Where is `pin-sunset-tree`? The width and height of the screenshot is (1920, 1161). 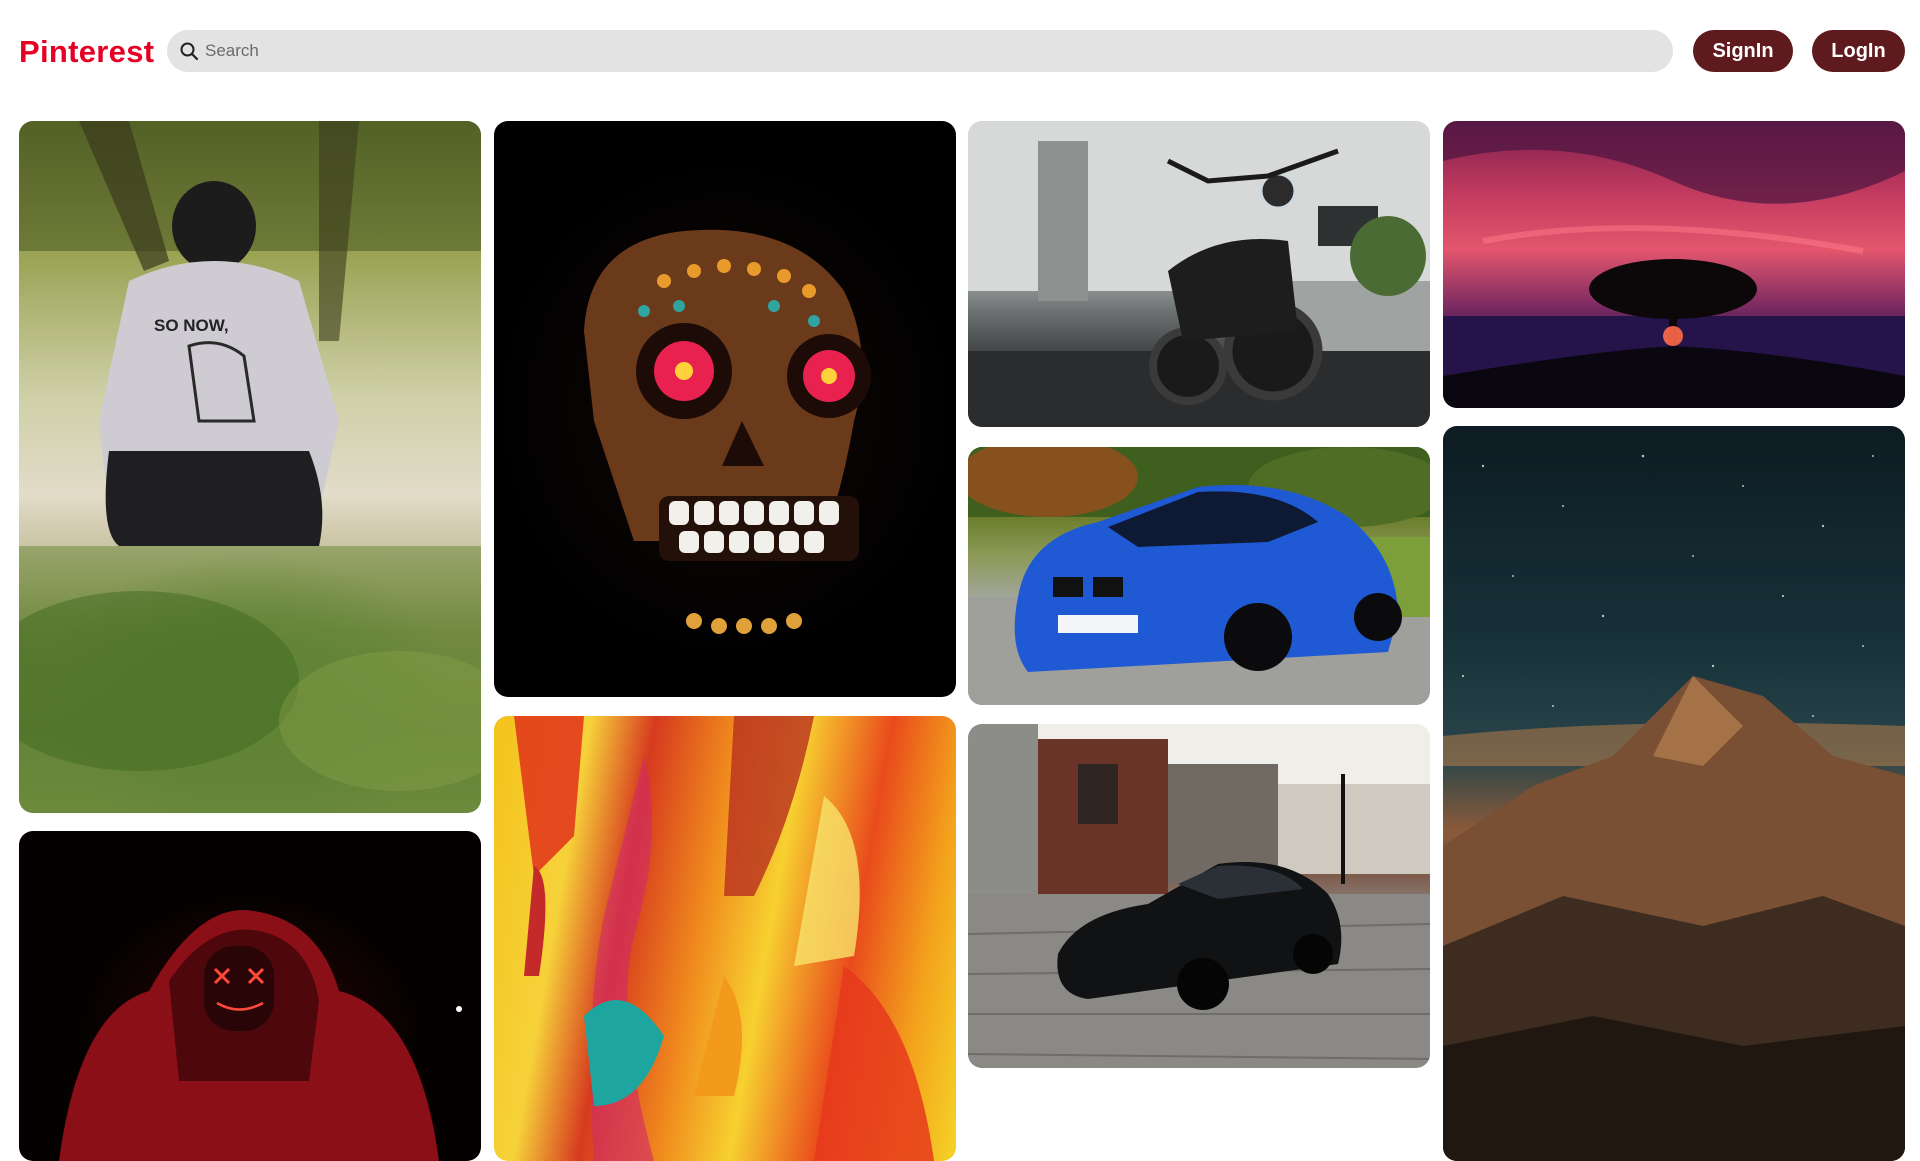
pin-sunset-tree is located at coordinates (1674, 264).